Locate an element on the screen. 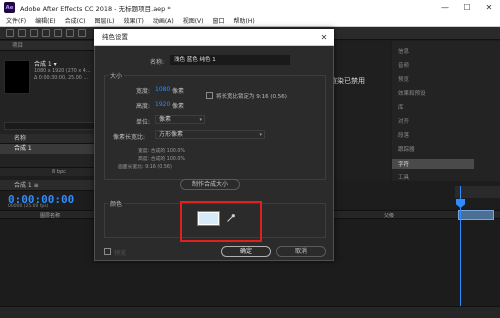 This screenshot has width=500, height=318. highlight-annotation-box is located at coordinates (221, 221).